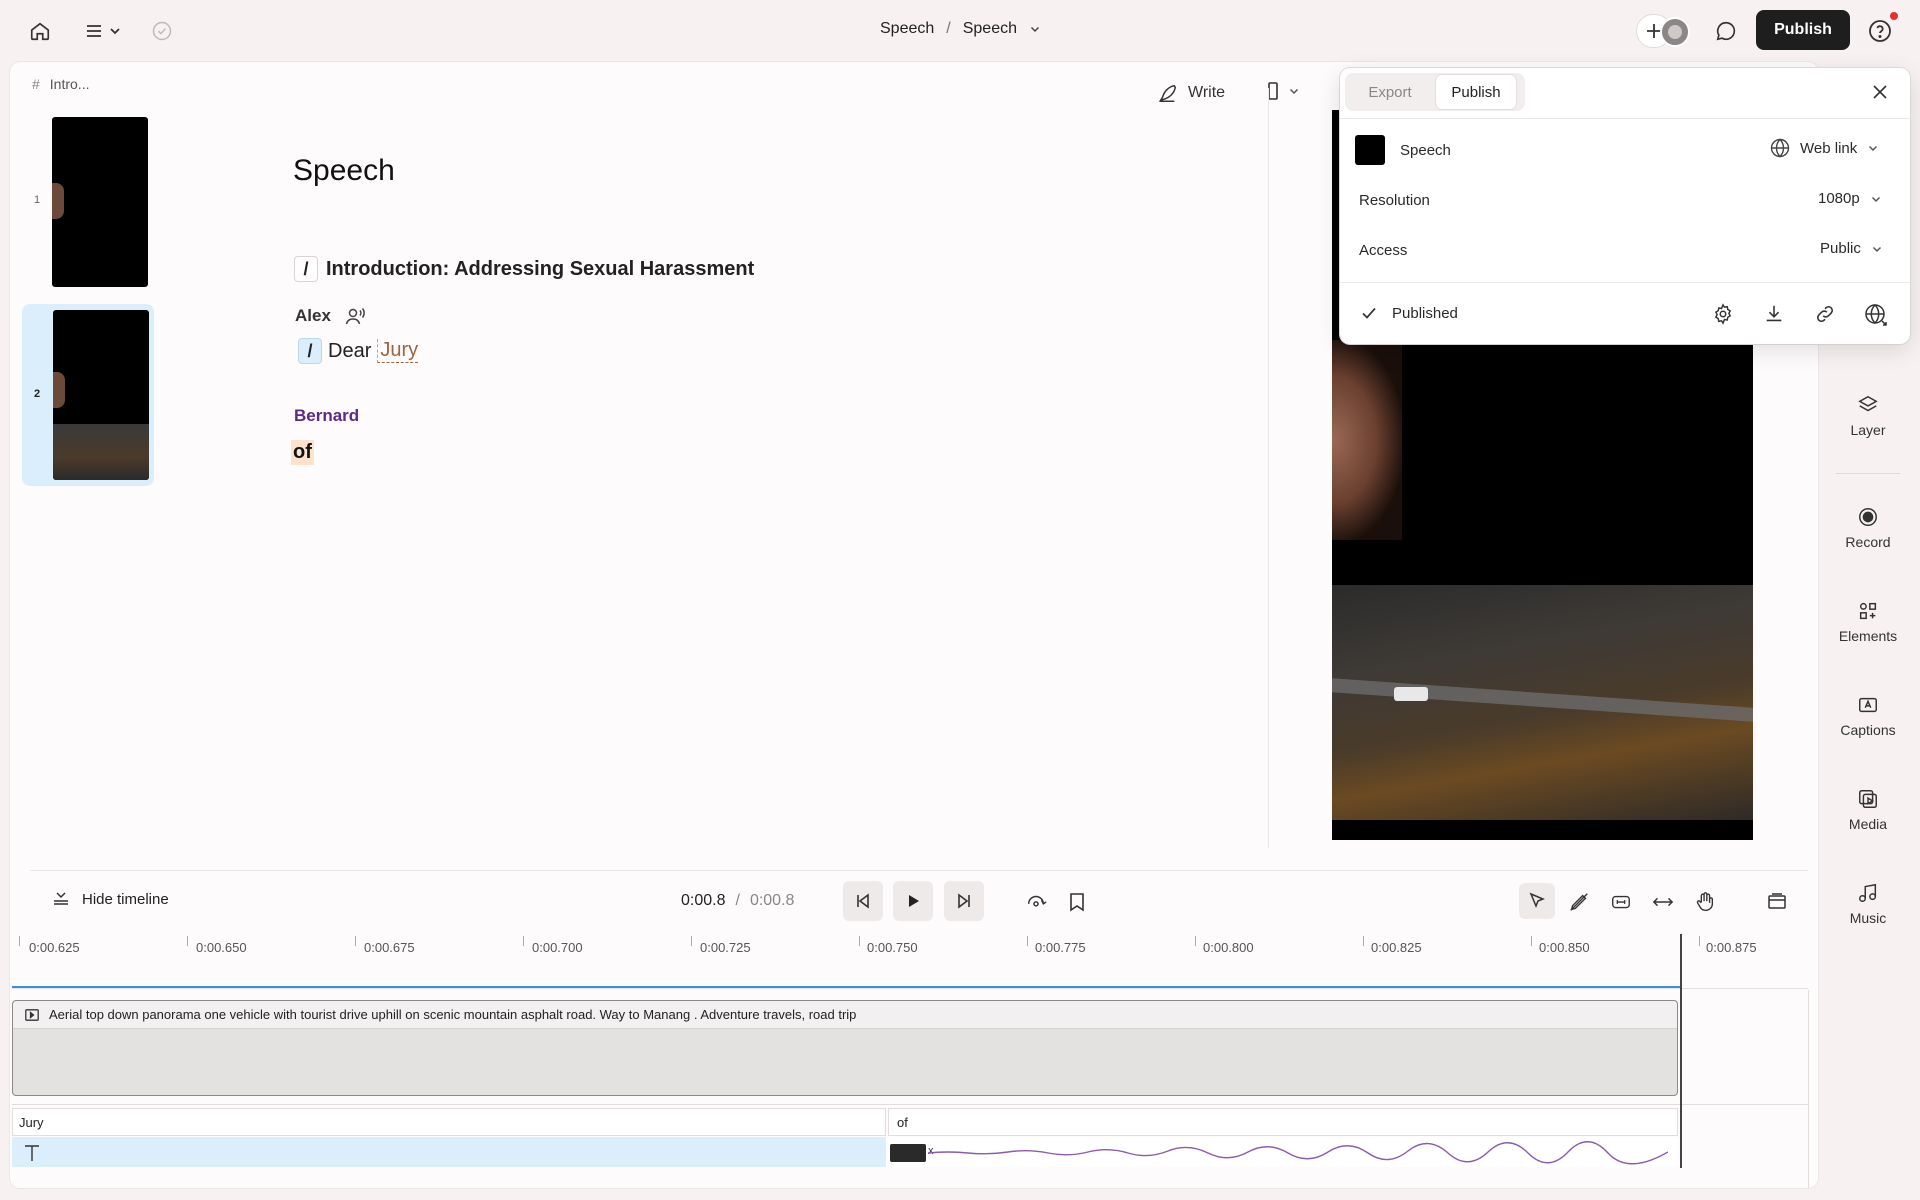 The height and width of the screenshot is (1200, 1920). Describe the element at coordinates (1868, 430) in the screenshot. I see `rail-label: Layer` at that location.